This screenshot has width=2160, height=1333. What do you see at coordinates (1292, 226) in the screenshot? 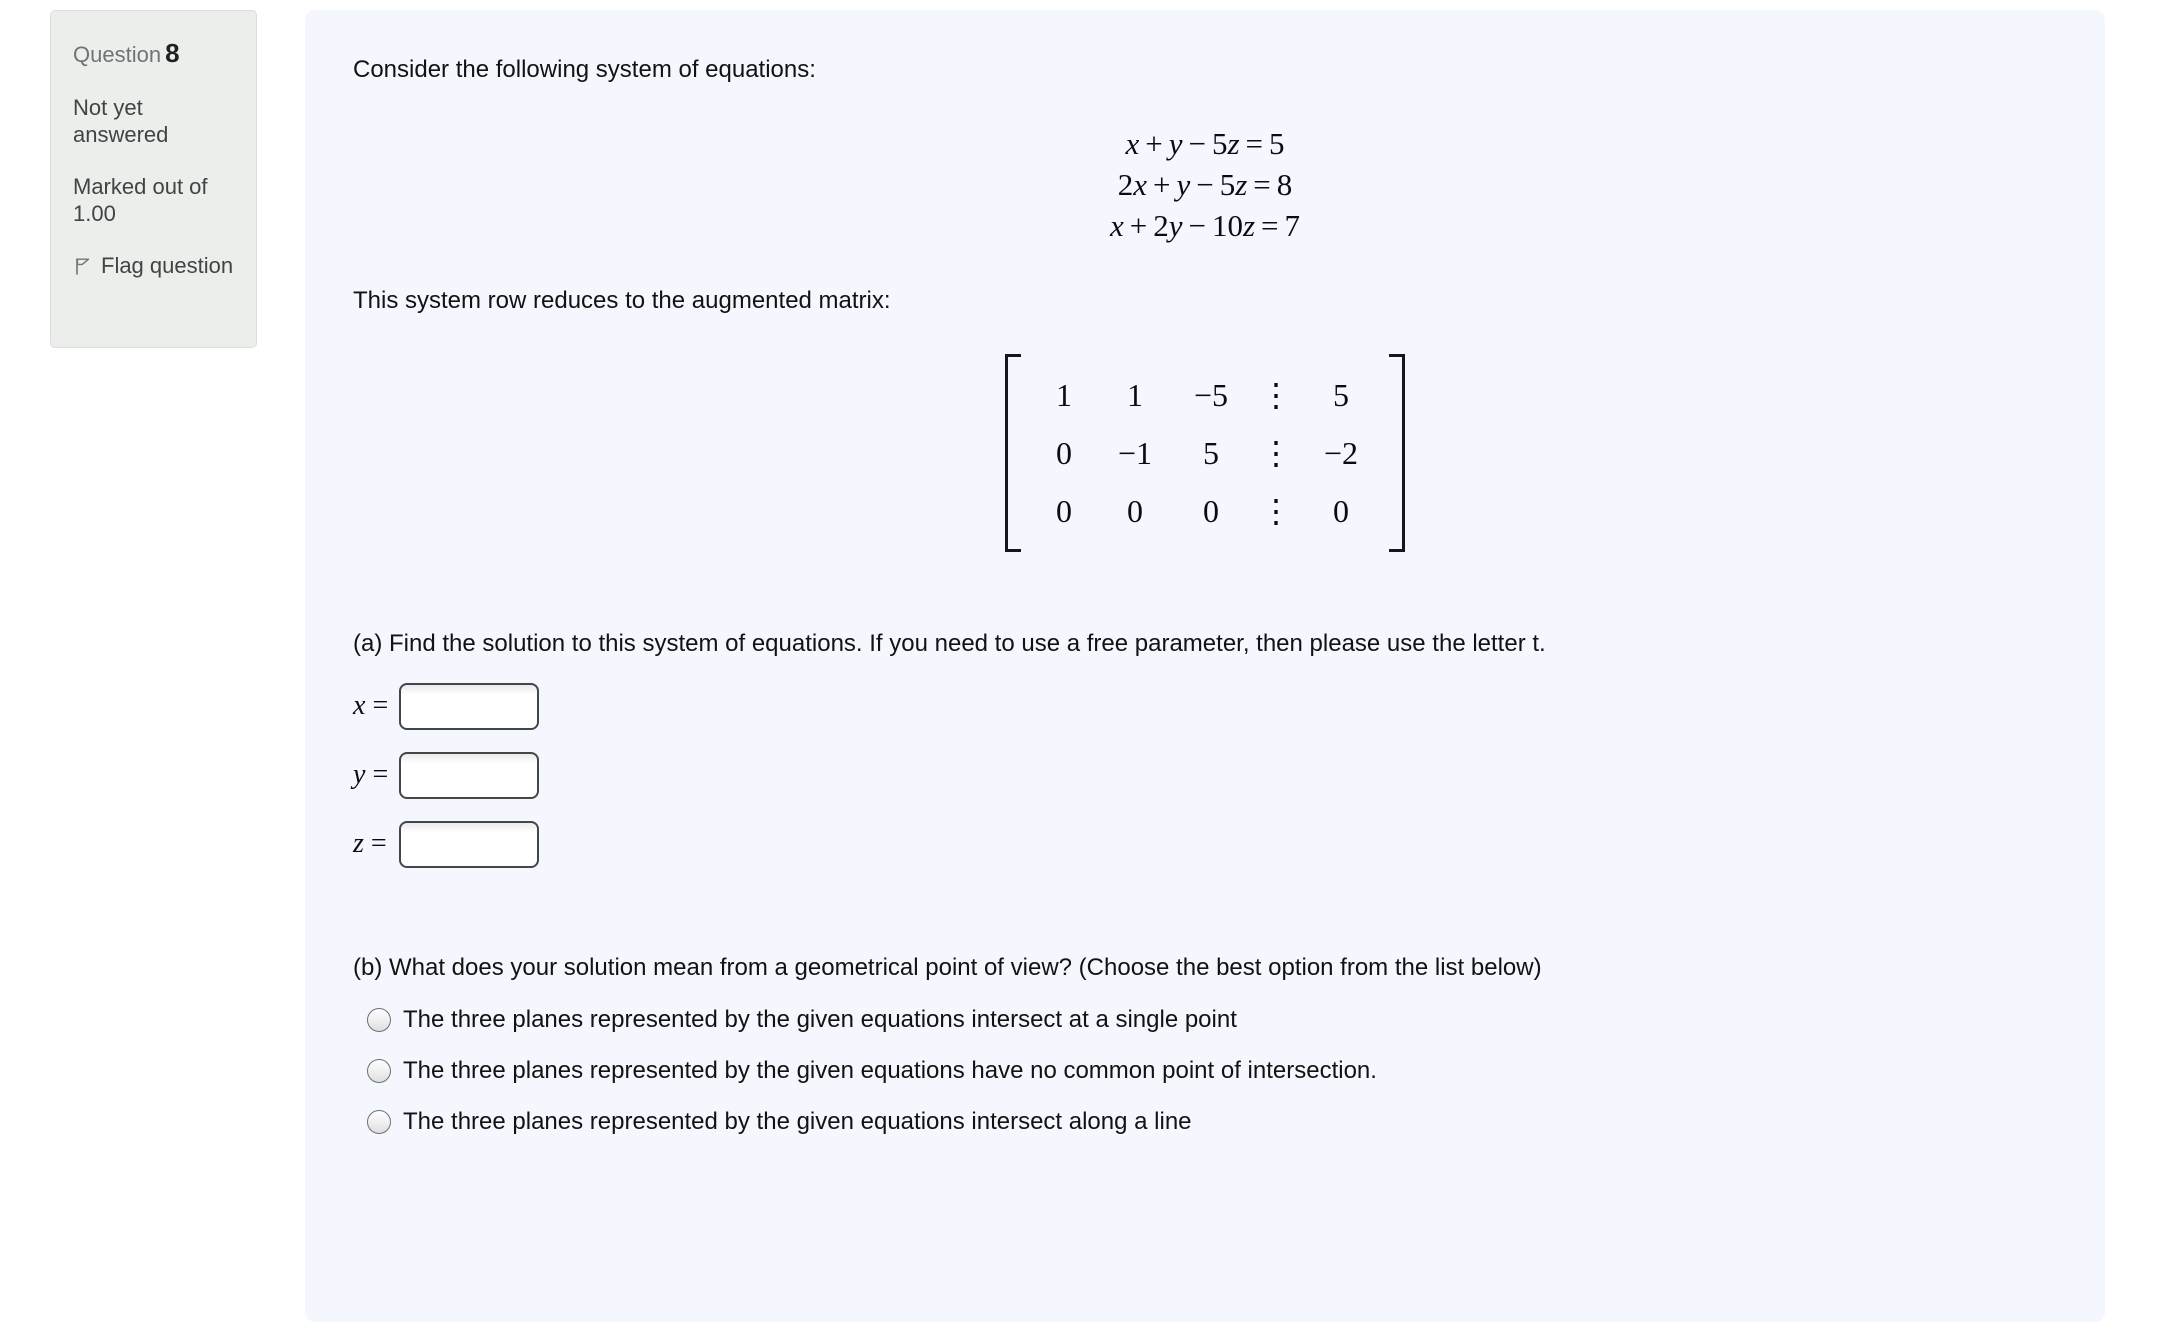
I see `equation-term: 7` at bounding box center [1292, 226].